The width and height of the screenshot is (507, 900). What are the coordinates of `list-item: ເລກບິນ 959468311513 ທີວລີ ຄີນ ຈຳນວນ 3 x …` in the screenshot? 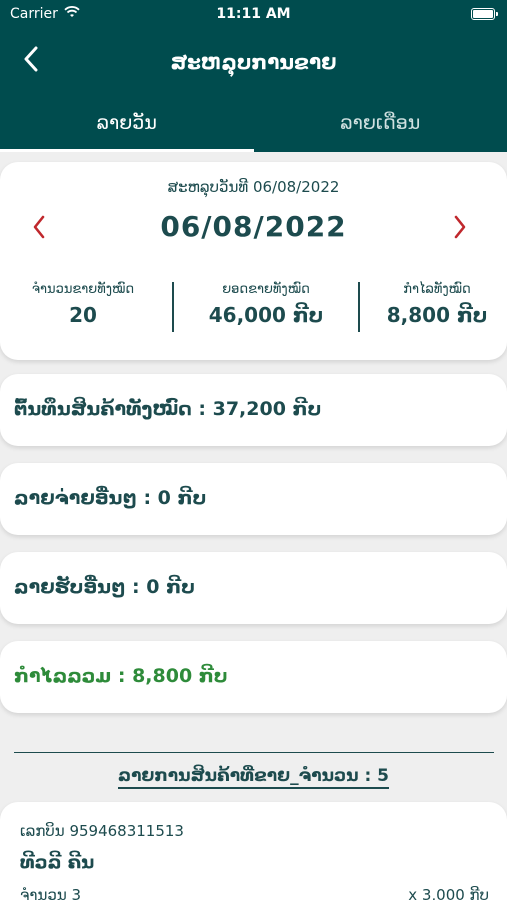 It's located at (253, 851).